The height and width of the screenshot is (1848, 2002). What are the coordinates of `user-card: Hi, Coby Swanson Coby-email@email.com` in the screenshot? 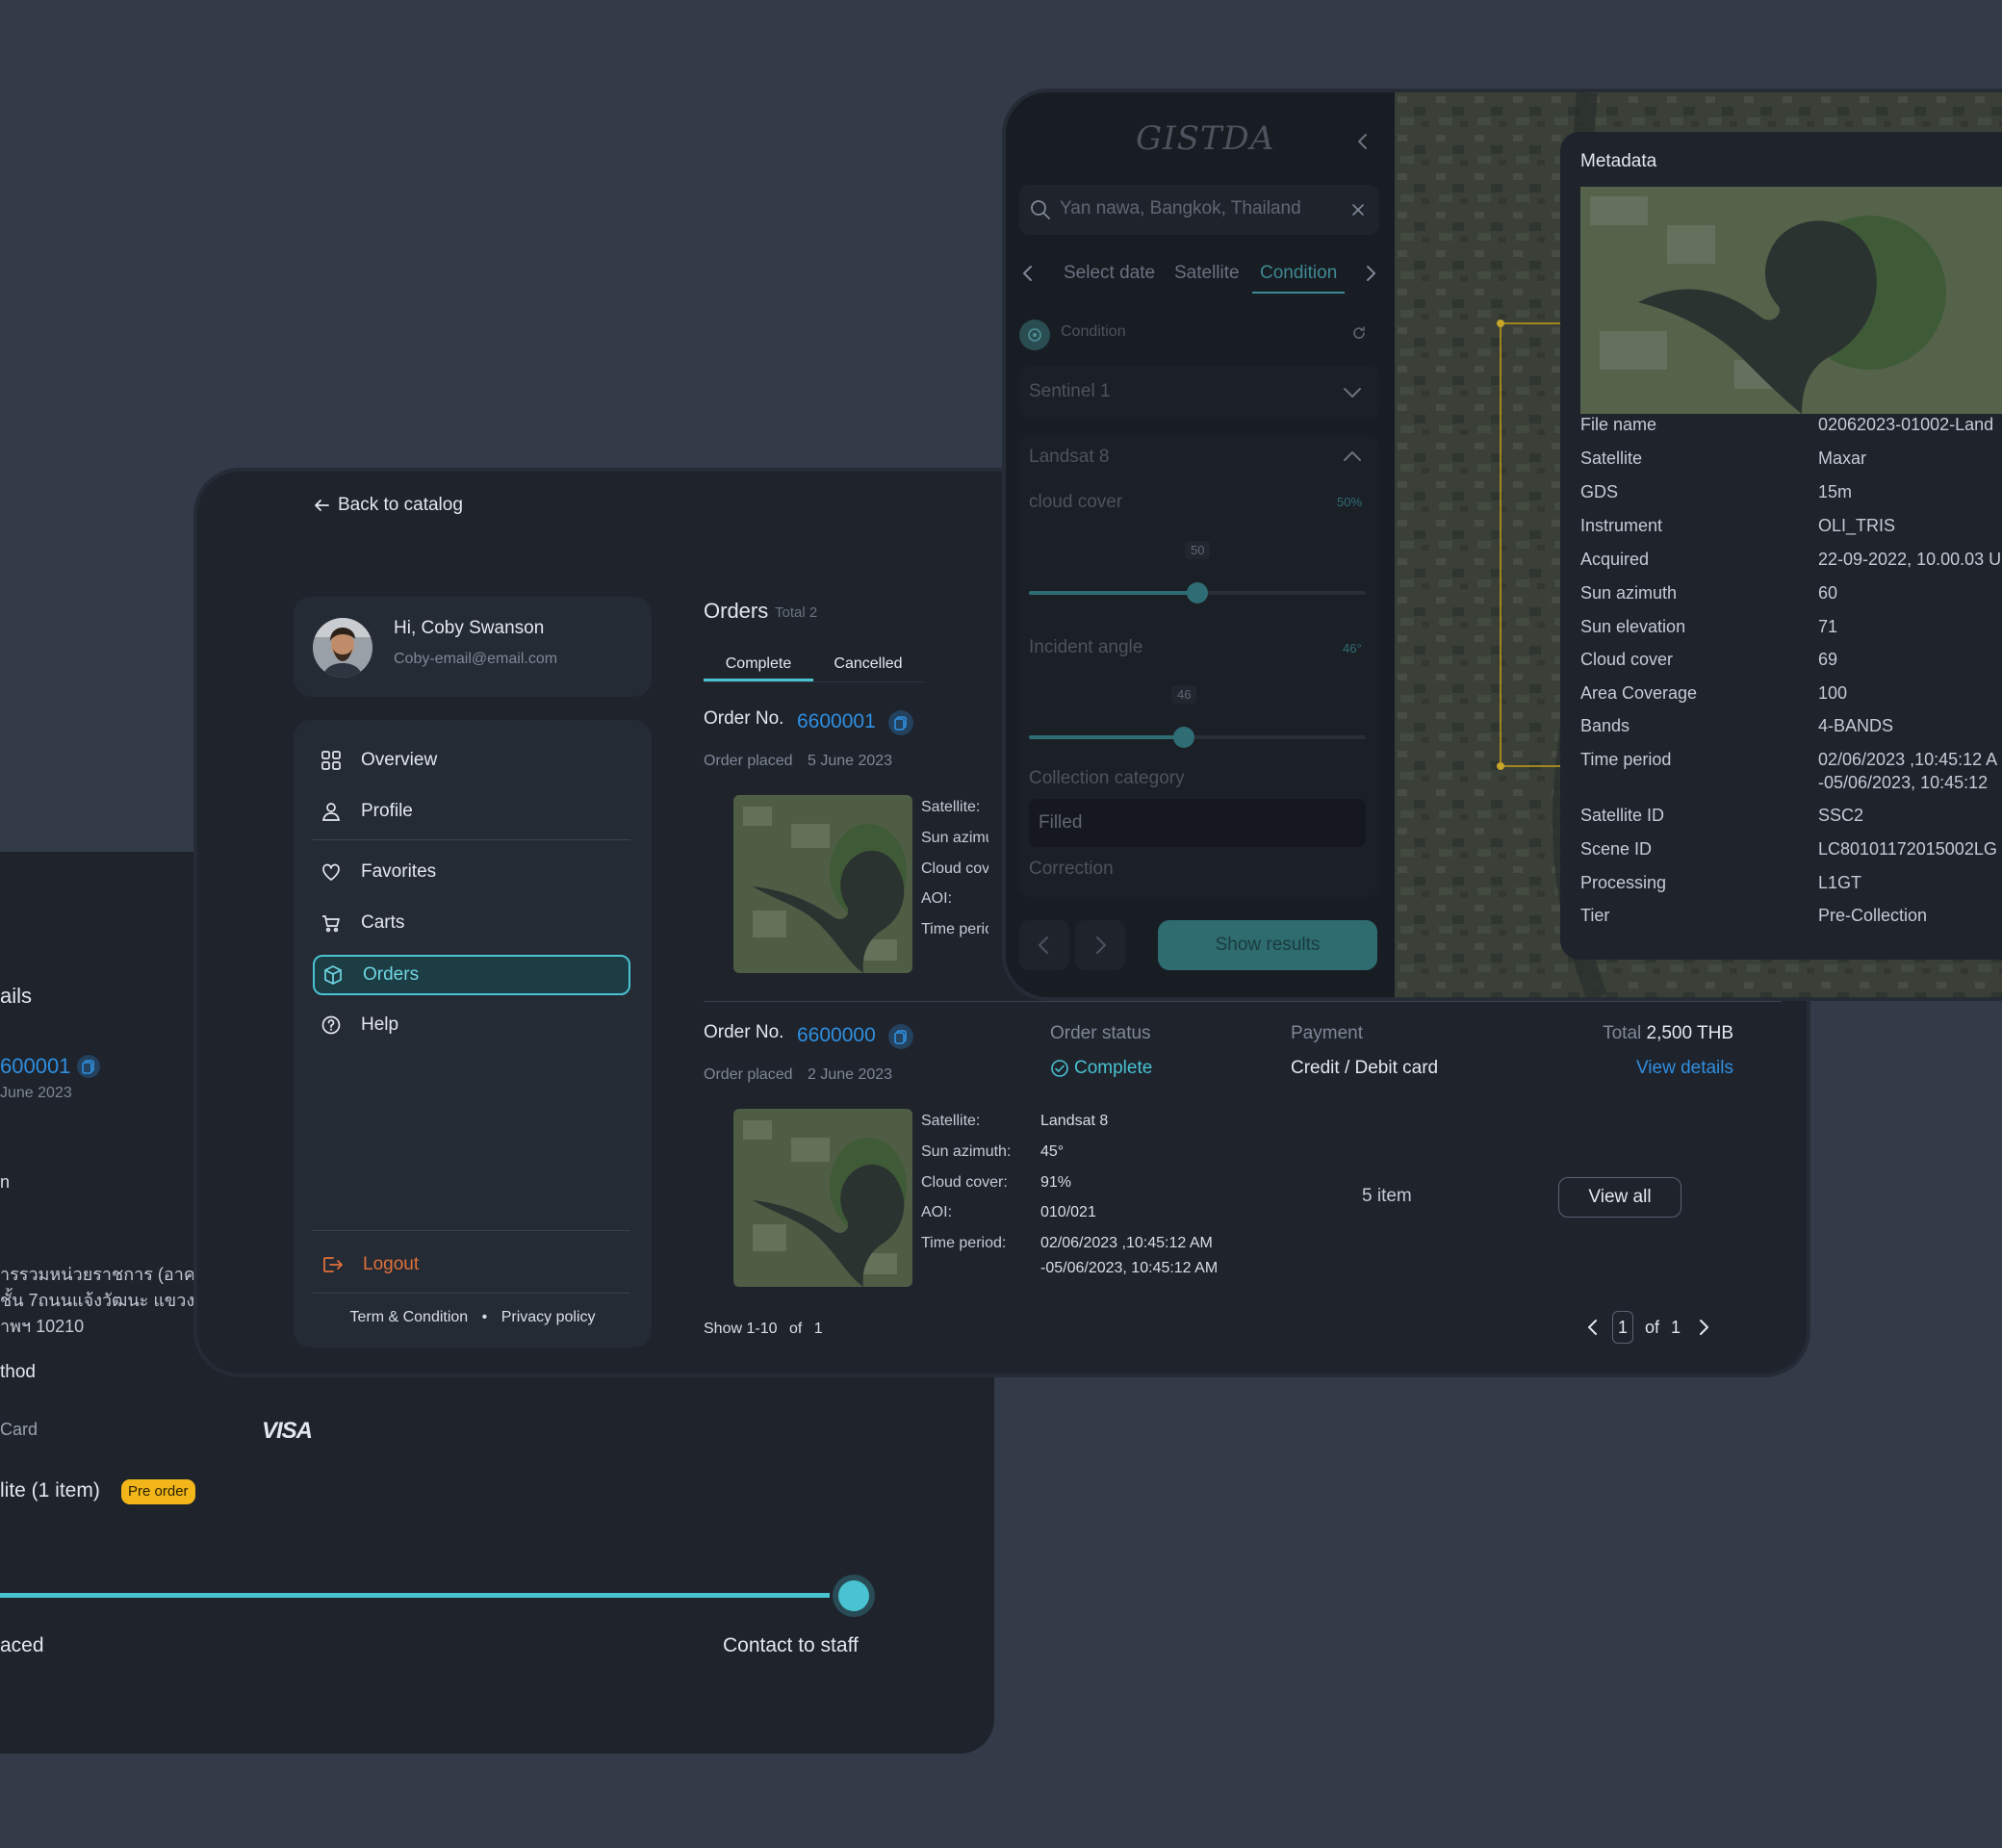 It's located at (473, 647).